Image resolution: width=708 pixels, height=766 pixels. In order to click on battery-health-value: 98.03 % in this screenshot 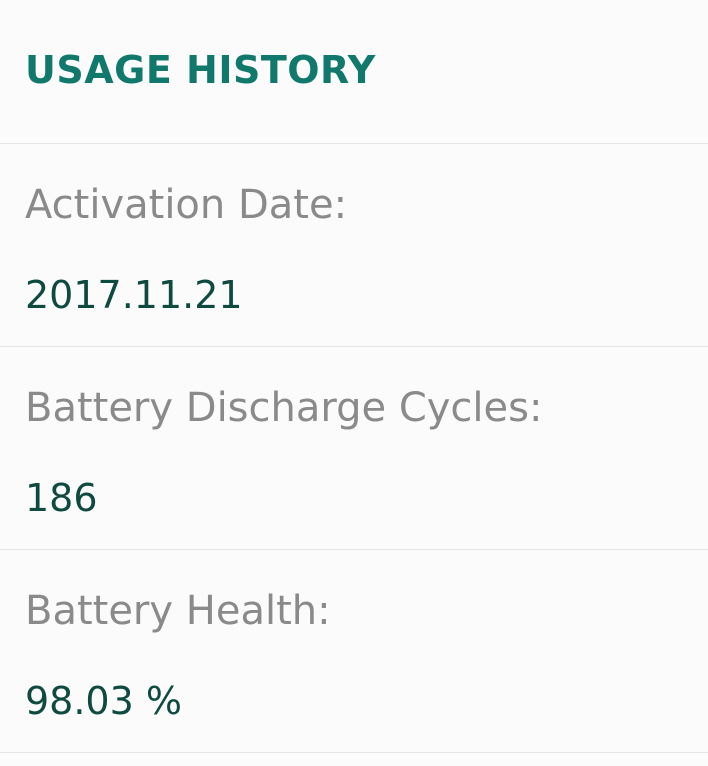, I will do `click(103, 701)`.